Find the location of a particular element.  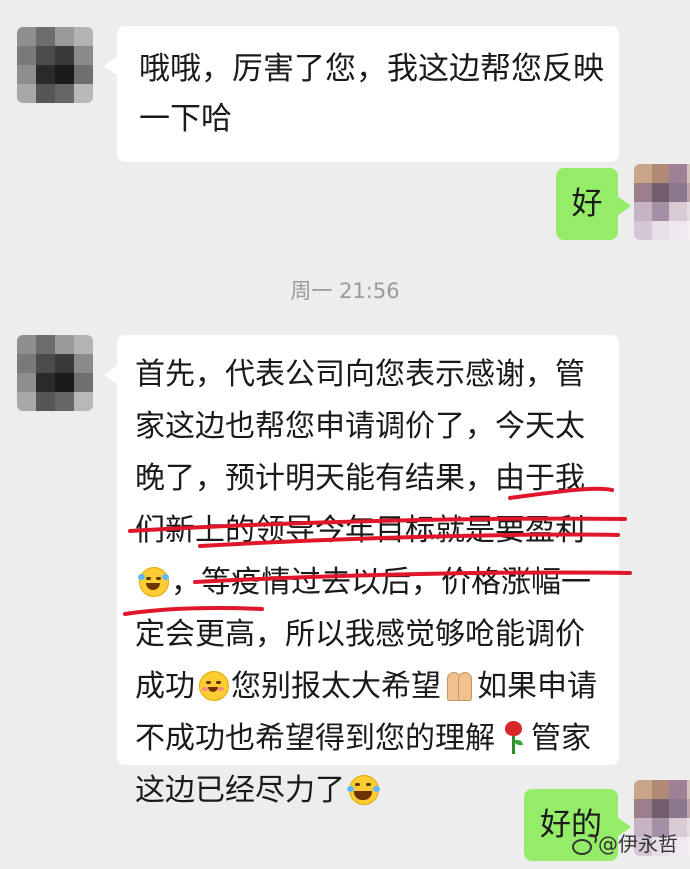

crying-laughing-emoji-icon is located at coordinates (153, 581).